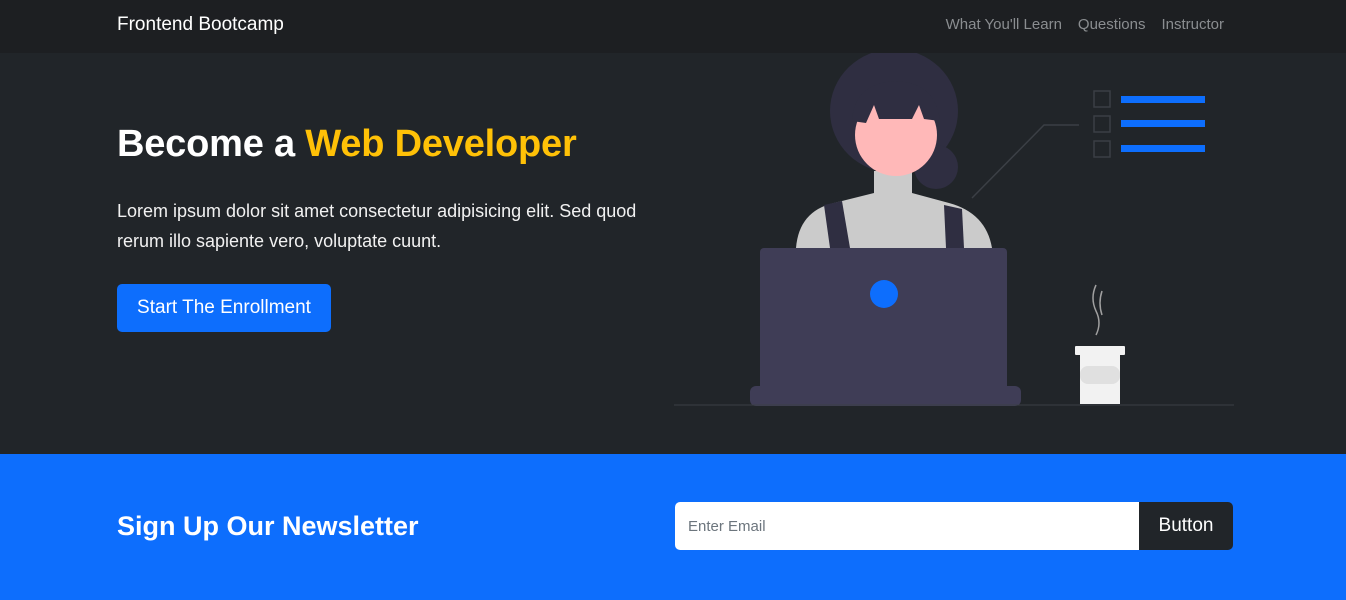 This screenshot has width=1346, height=600. What do you see at coordinates (1004, 24) in the screenshot?
I see `nav-link-what-youll-learn: What You'll Learn` at bounding box center [1004, 24].